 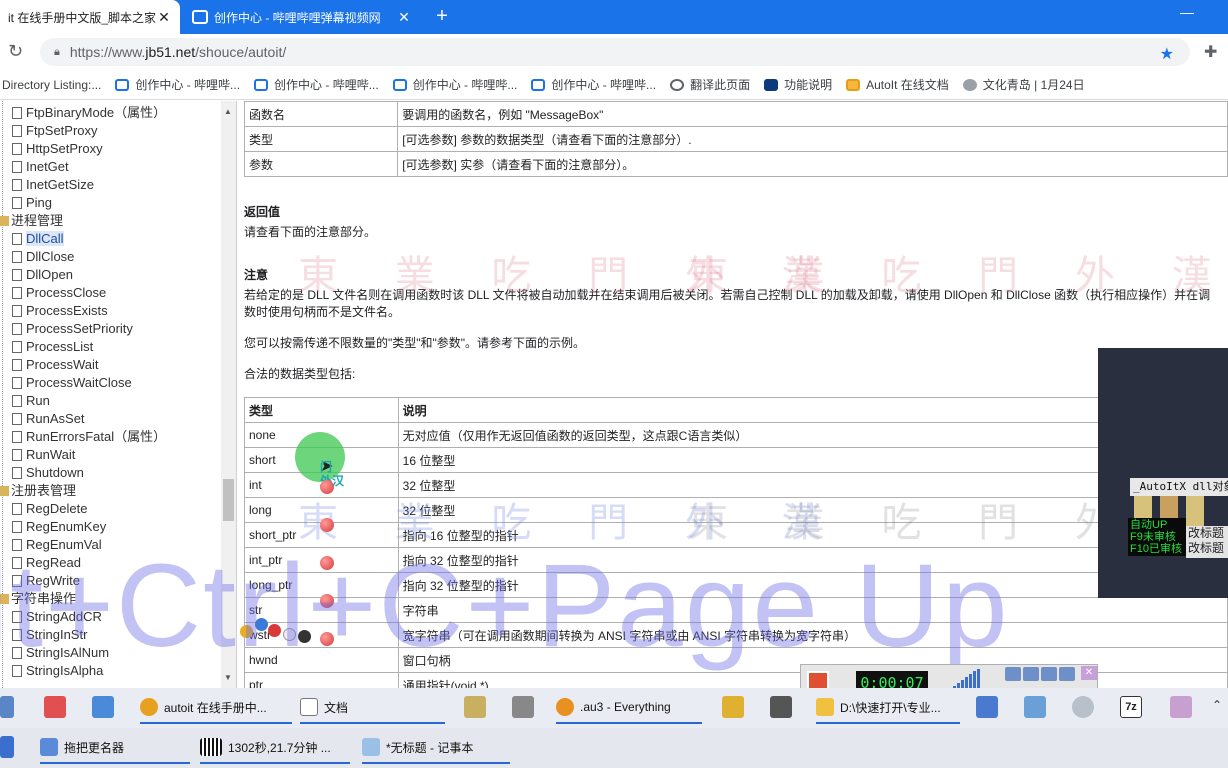 What do you see at coordinates (49, 365) in the screenshot?
I see `tree-item: ProcessWait` at bounding box center [49, 365].